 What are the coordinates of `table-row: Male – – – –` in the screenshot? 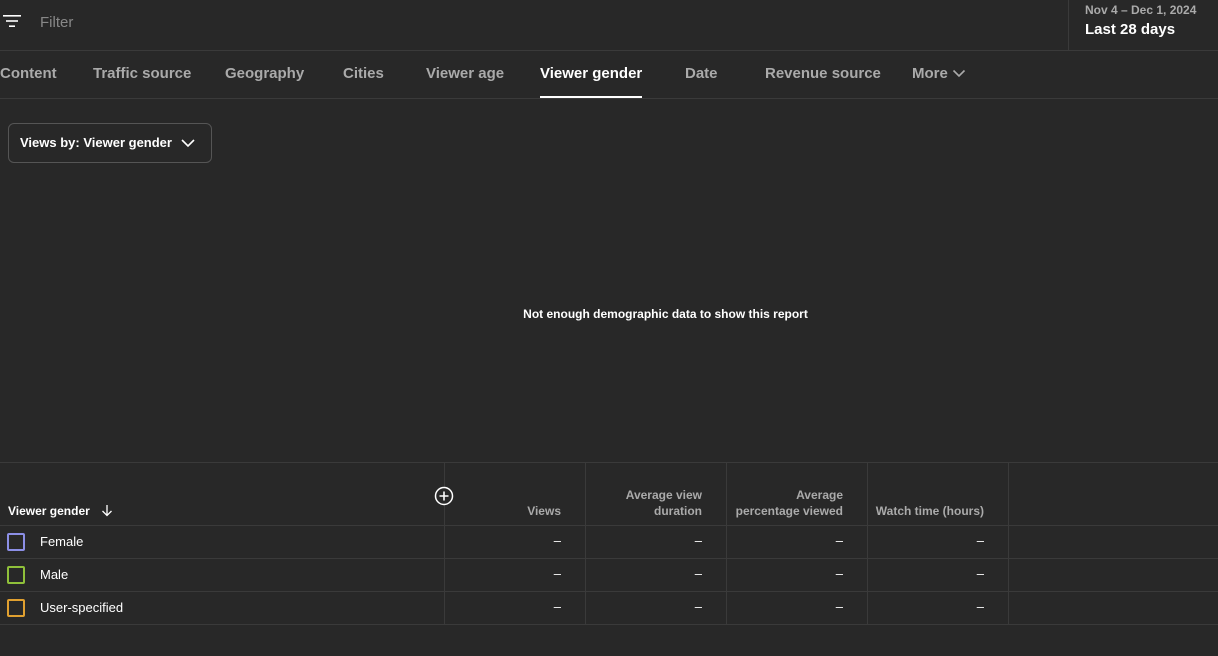 It's located at (609, 575).